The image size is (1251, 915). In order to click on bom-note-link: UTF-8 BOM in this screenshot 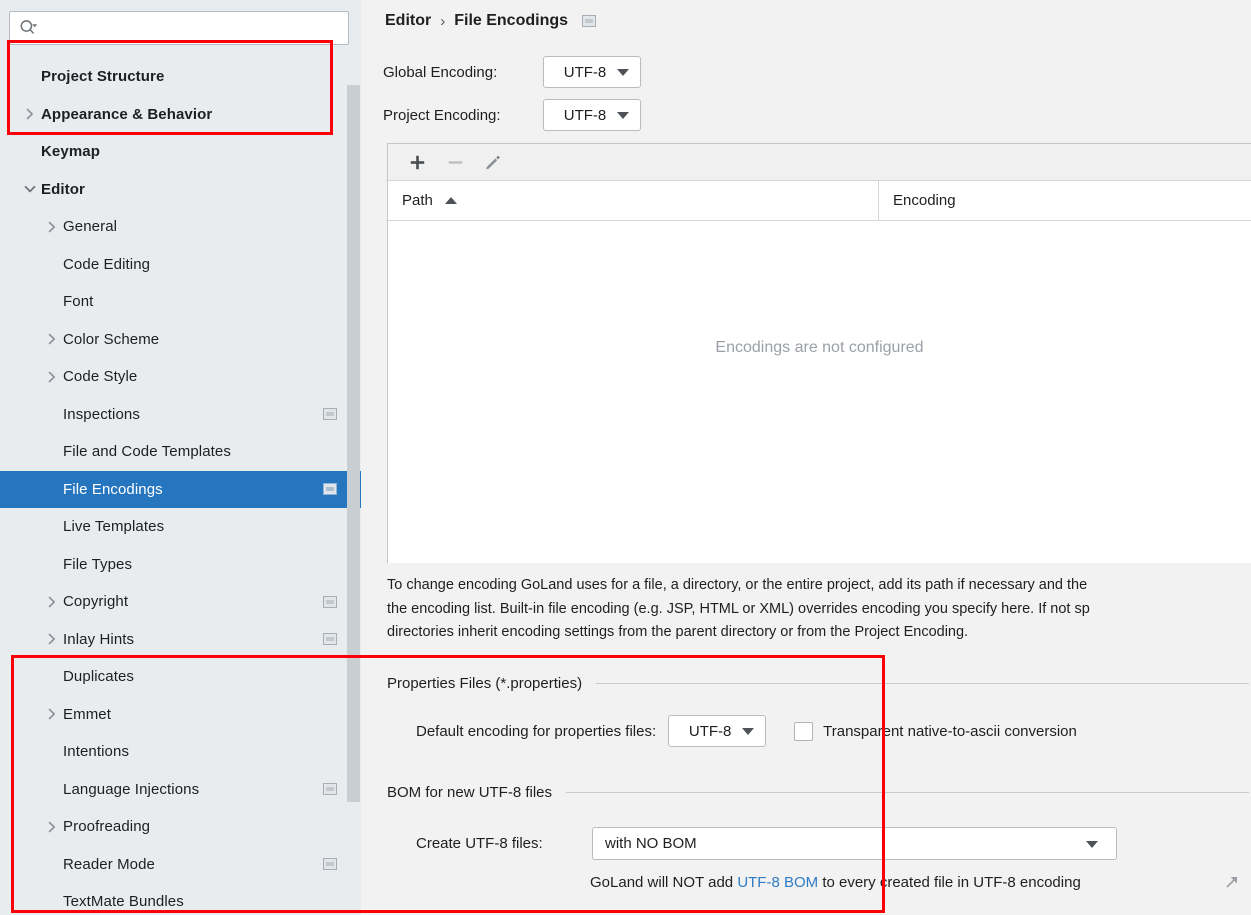, I will do `click(777, 882)`.